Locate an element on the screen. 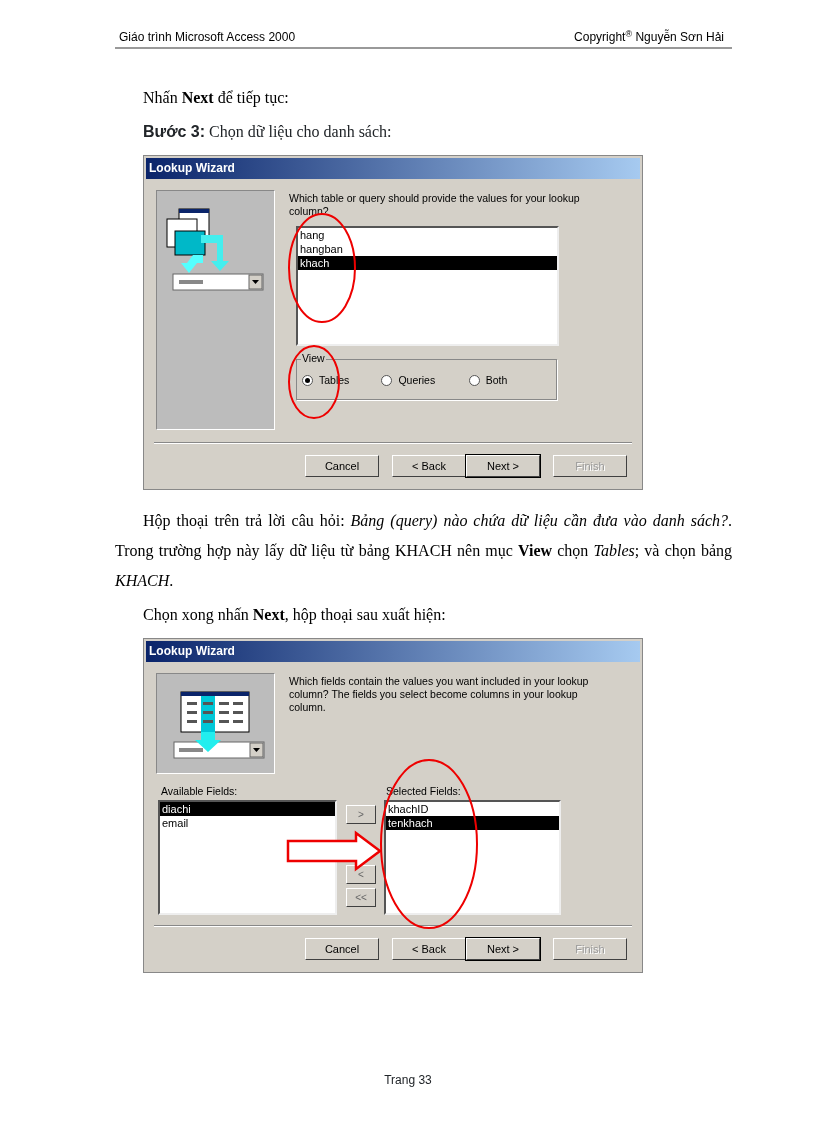  header-title: Giáo trình Microsoft Access 2000 is located at coordinates (207, 37).